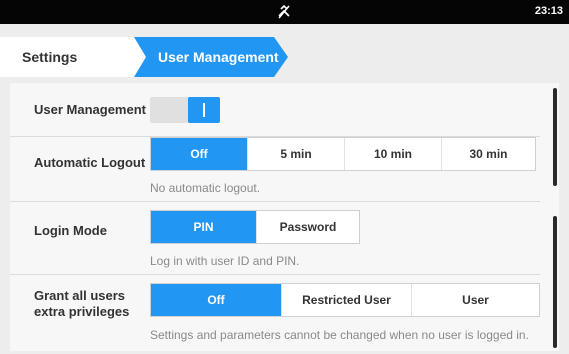 The height and width of the screenshot is (354, 569). I want to click on user-management-label: User Management, so click(90, 109).